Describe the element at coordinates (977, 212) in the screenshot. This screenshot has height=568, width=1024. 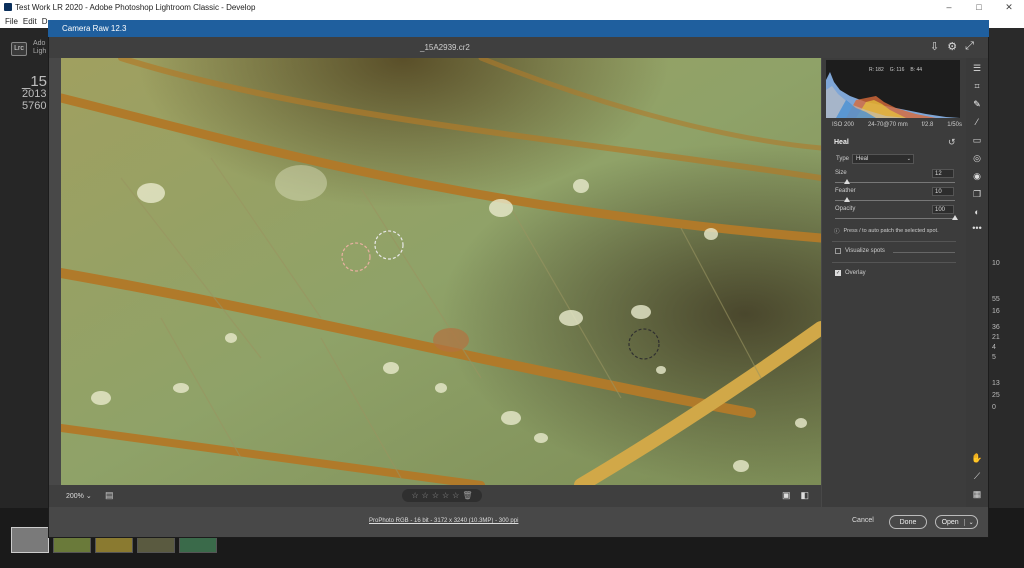
I see `presets-icon: ◐` at that location.